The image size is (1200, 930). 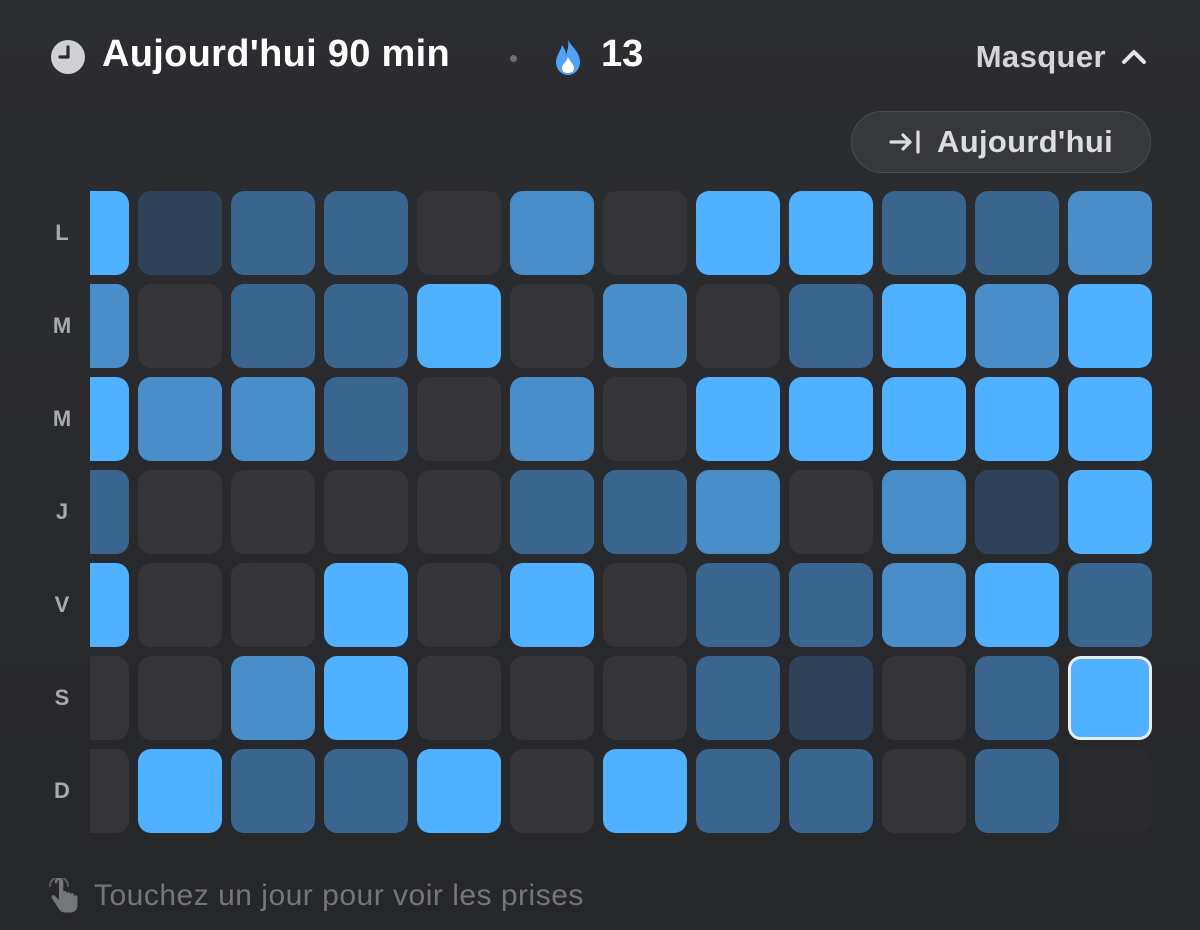 What do you see at coordinates (1025, 141) in the screenshot?
I see `jump-to-today-label: Aujourd'hui` at bounding box center [1025, 141].